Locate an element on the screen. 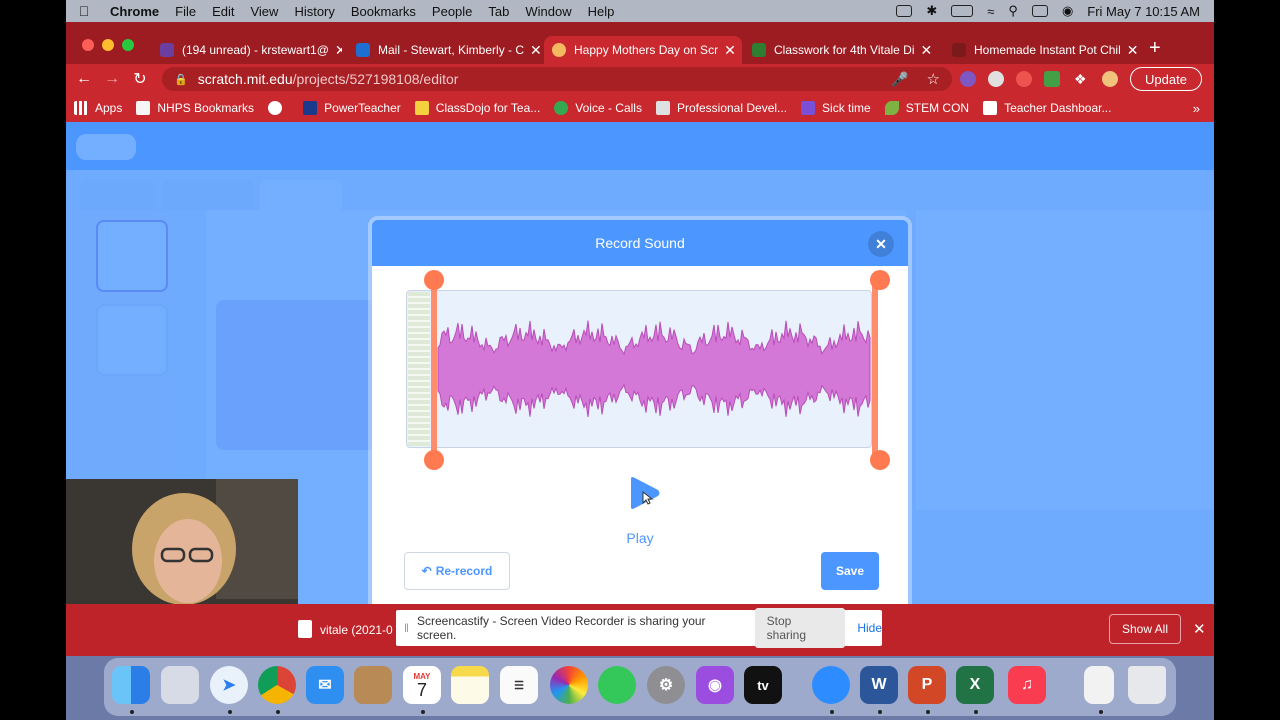  chrome-update-button: Update is located at coordinates (1166, 79).